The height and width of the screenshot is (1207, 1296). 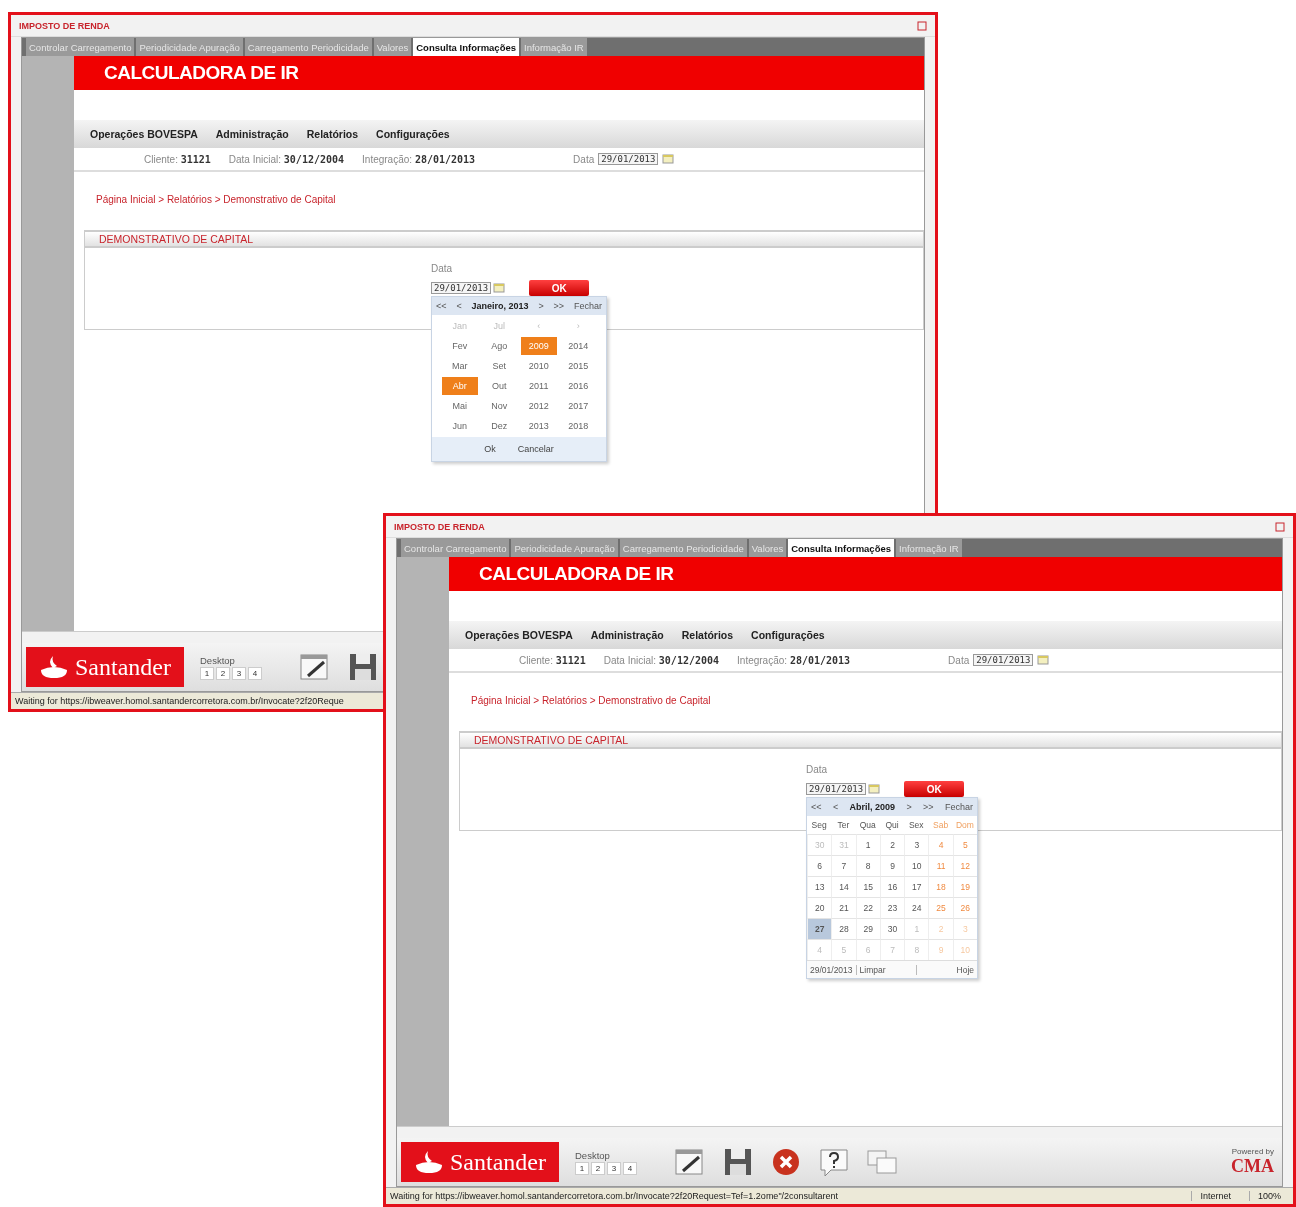 What do you see at coordinates (819, 886) in the screenshot?
I see `day-cell: 13` at bounding box center [819, 886].